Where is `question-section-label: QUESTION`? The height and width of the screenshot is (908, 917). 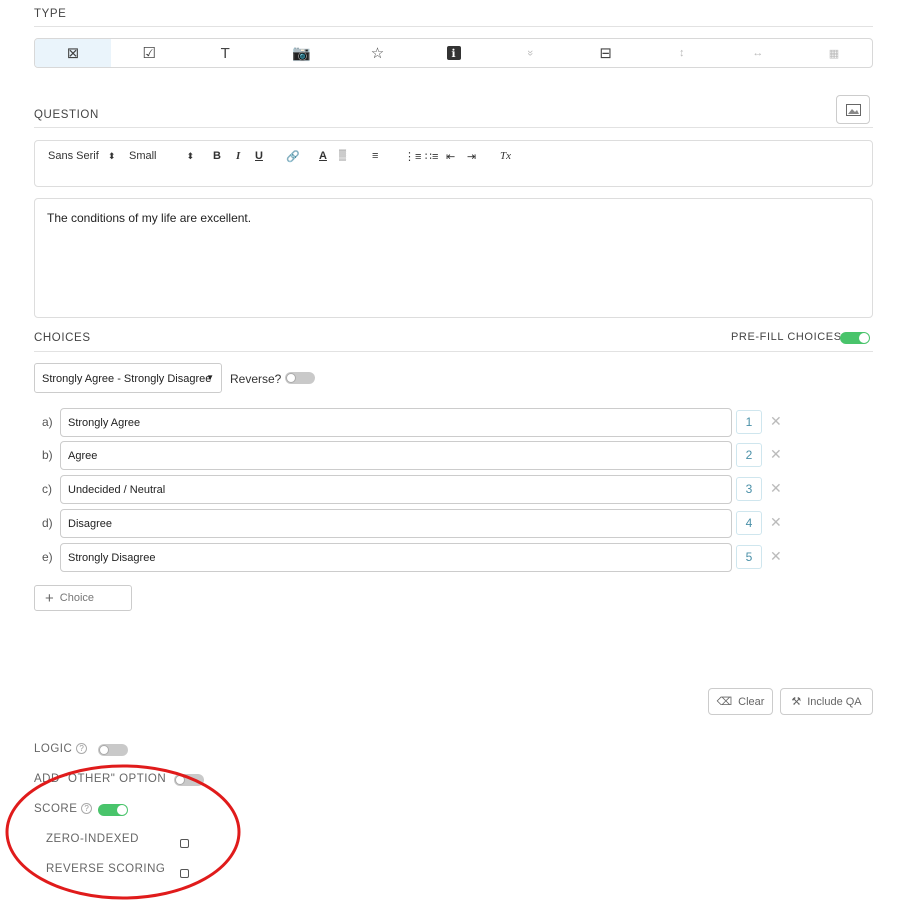 question-section-label: QUESTION is located at coordinates (66, 115).